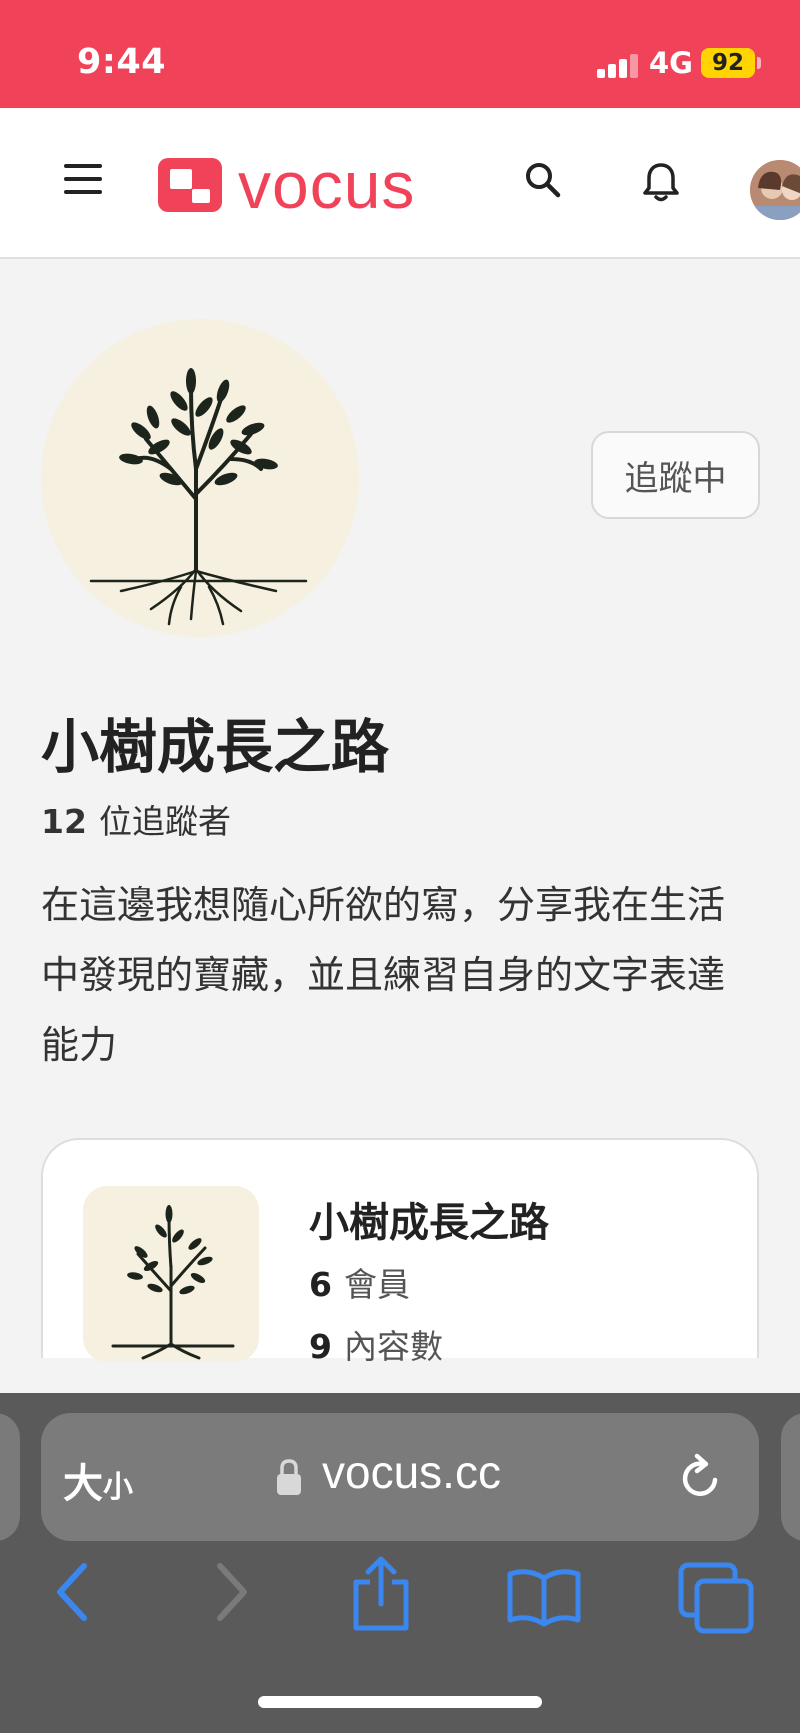 This screenshot has height=1733, width=800. Describe the element at coordinates (190, 185) in the screenshot. I see `logo-mark-icon` at that location.